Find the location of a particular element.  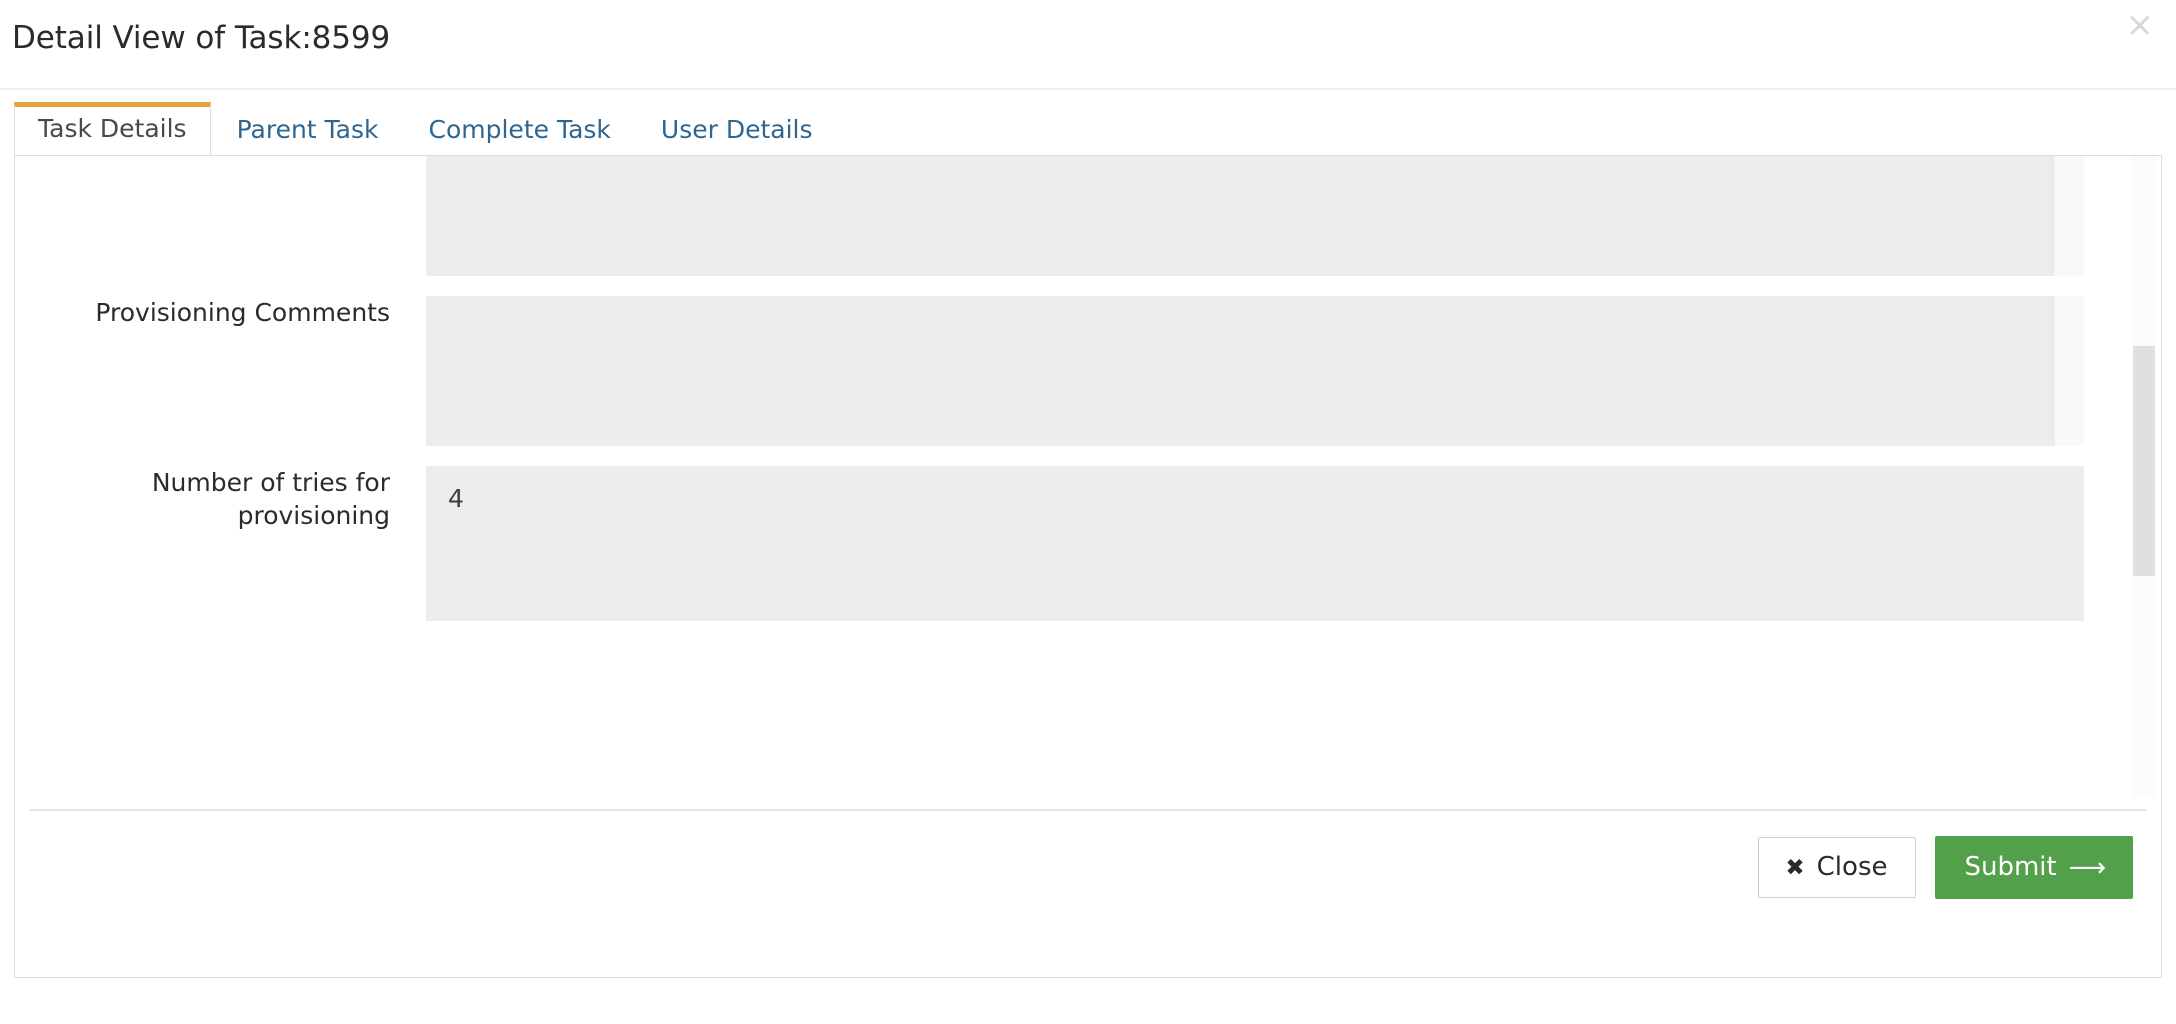

tab-parent-task: Parent Task is located at coordinates (308, 130).